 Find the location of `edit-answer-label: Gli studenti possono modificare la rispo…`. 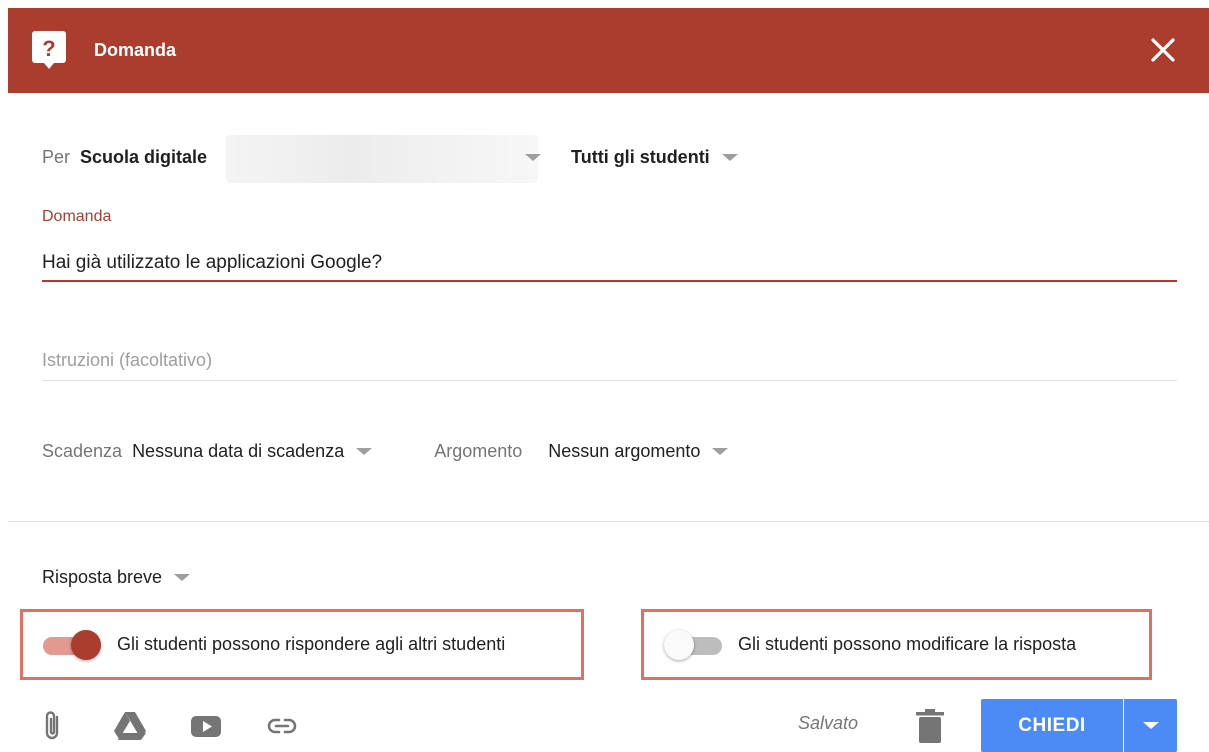

edit-answer-label: Gli studenti possono modificare la rispo… is located at coordinates (907, 644).